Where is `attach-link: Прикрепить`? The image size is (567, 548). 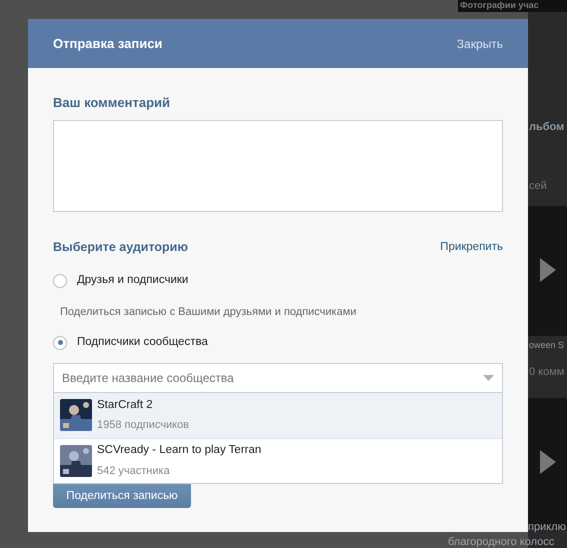
attach-link: Прикрепить is located at coordinates (471, 247).